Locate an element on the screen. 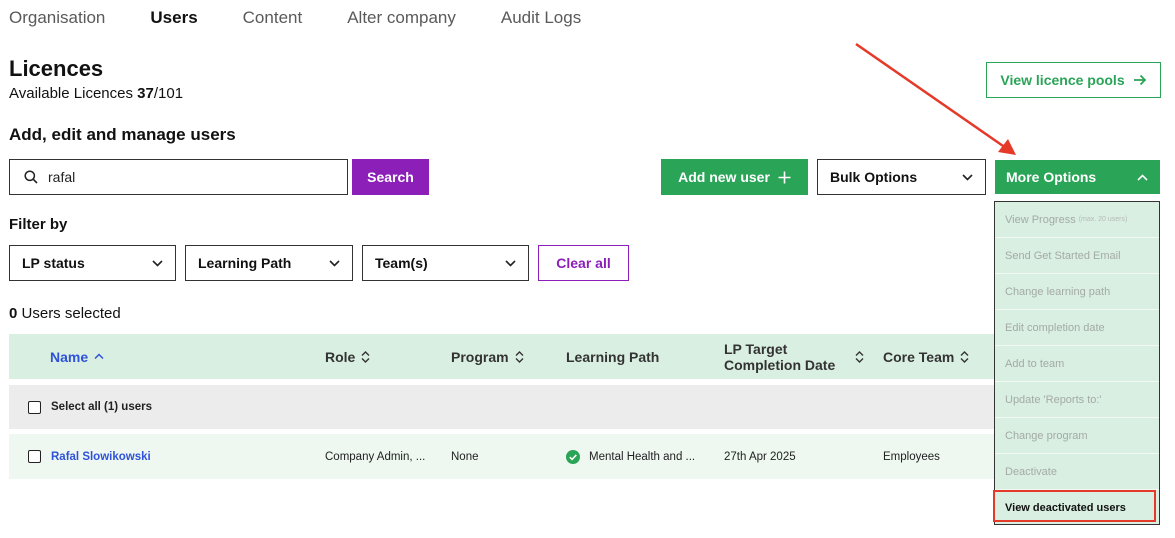 This screenshot has height=538, width=1175. column-header-learning-path-label: Learning Path is located at coordinates (613, 356).